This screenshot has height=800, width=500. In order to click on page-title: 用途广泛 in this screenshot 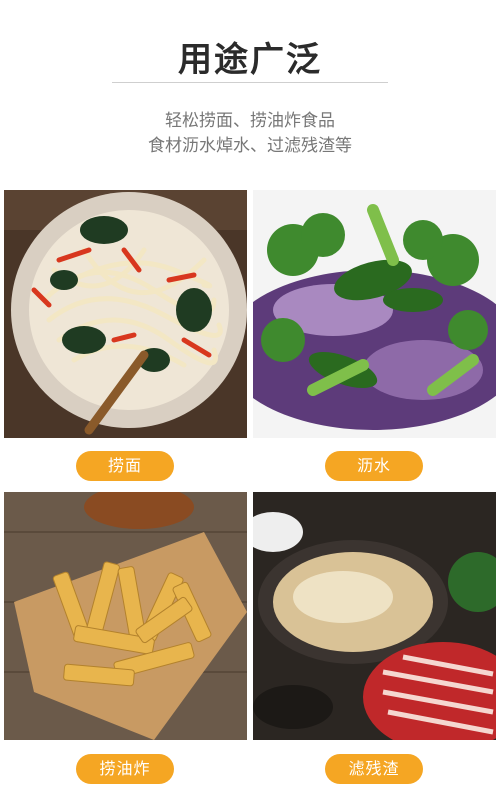, I will do `click(250, 60)`.